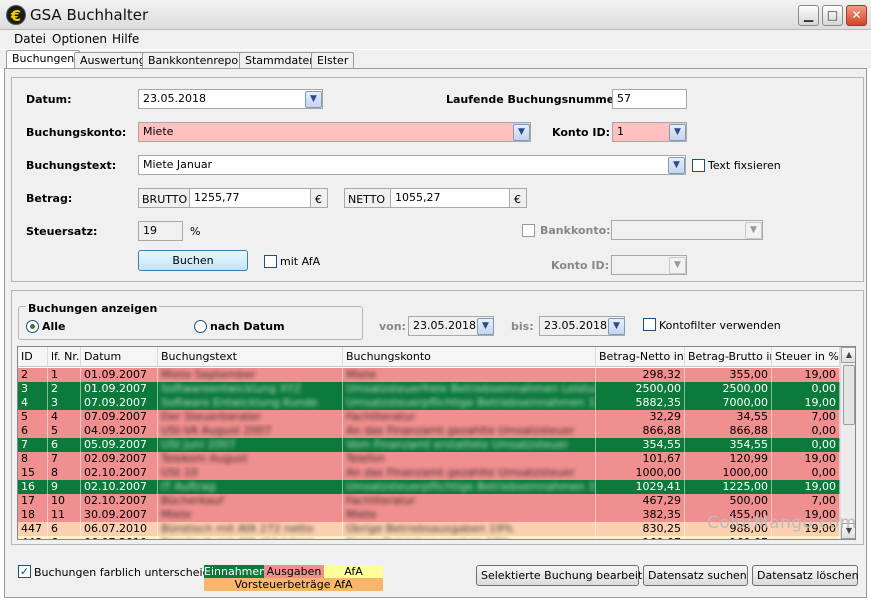  I want to click on cell-steuer: 19,00, so click(806, 459).